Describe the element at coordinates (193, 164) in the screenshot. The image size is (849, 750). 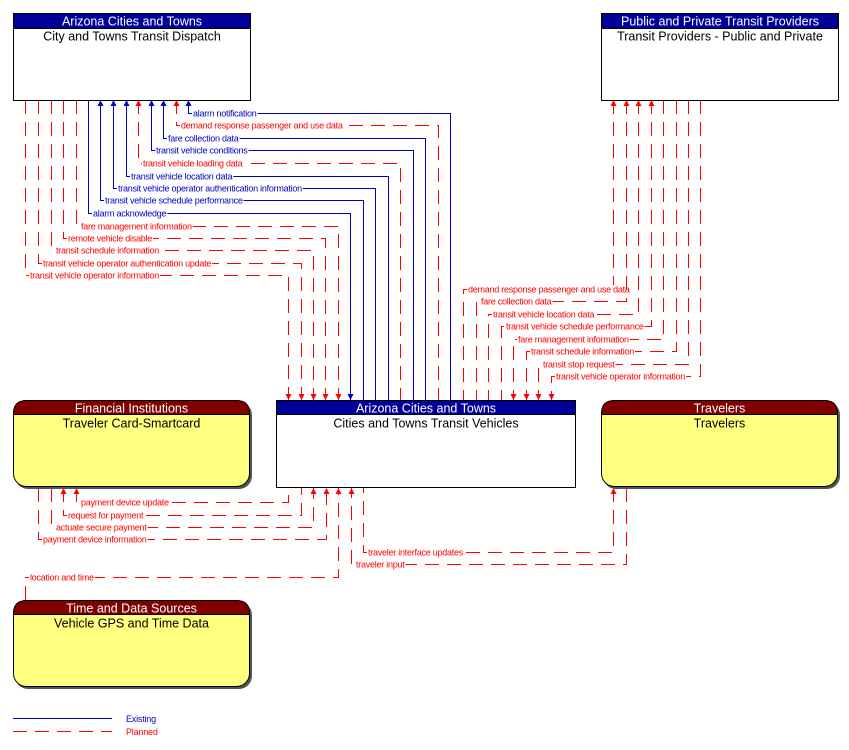
I see `flow-label: transit vehicle loading data` at that location.